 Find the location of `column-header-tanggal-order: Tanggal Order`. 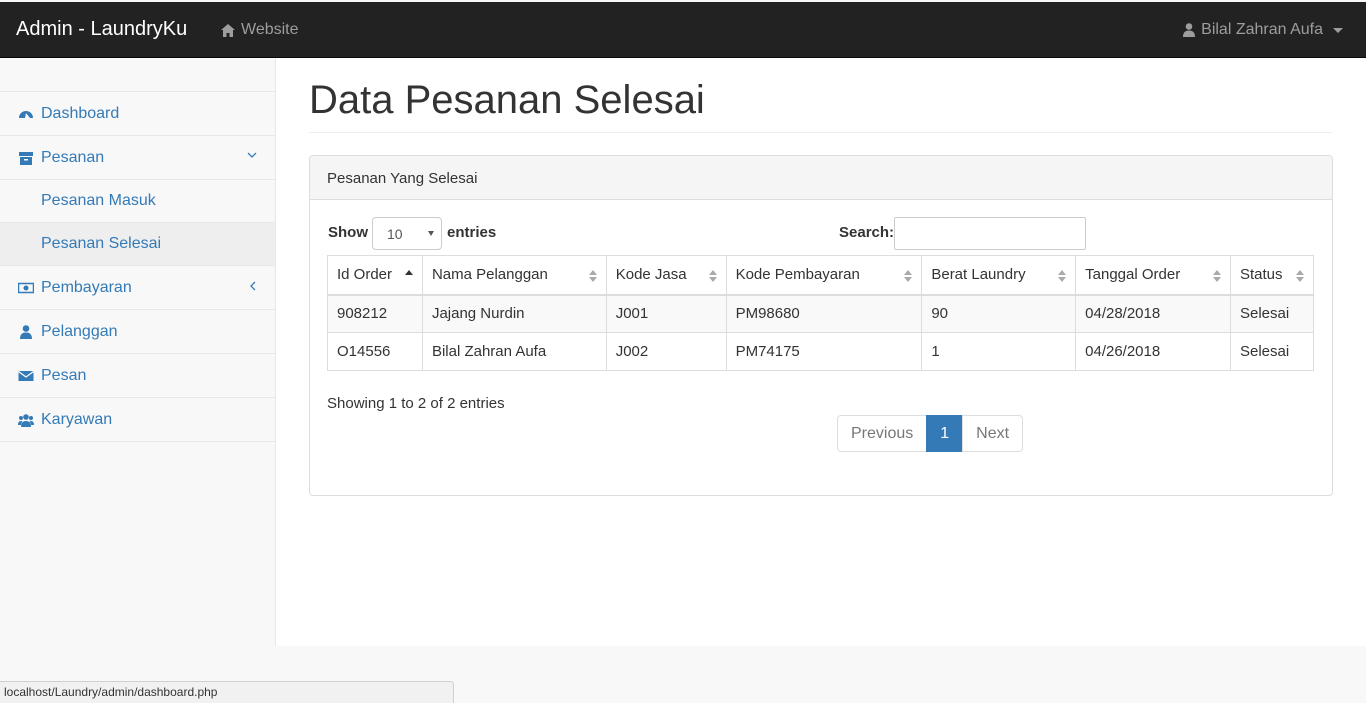

column-header-tanggal-order: Tanggal Order is located at coordinates (1153, 275).